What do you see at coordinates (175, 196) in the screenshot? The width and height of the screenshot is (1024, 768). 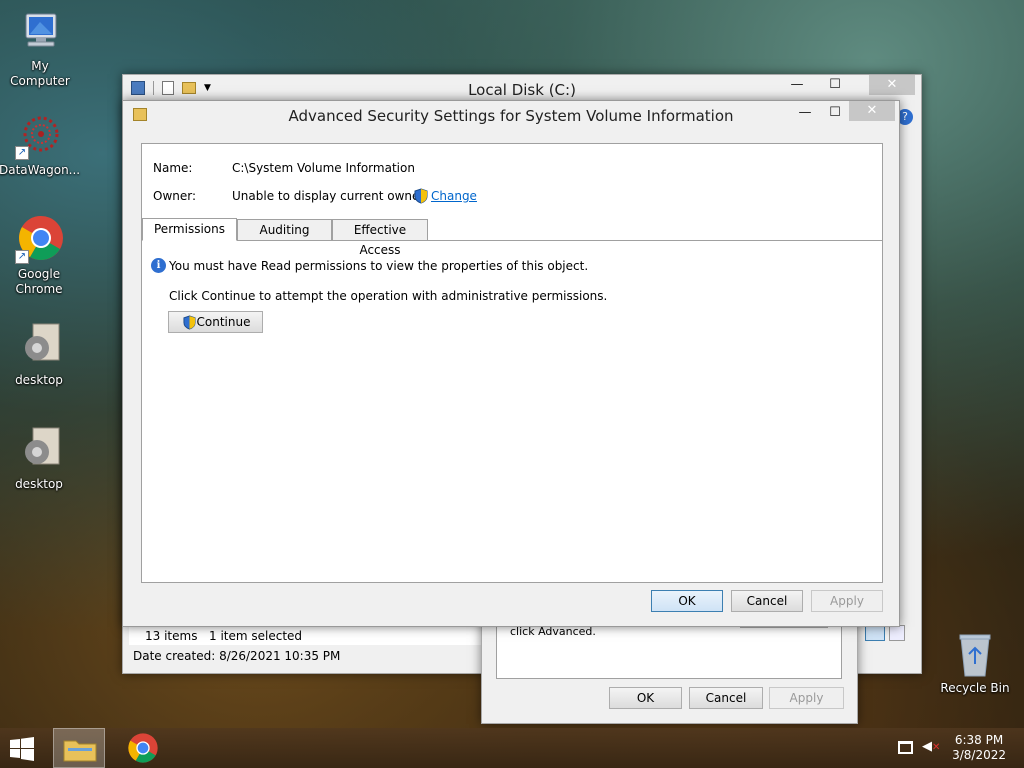 I see `owner-label: Owner:` at bounding box center [175, 196].